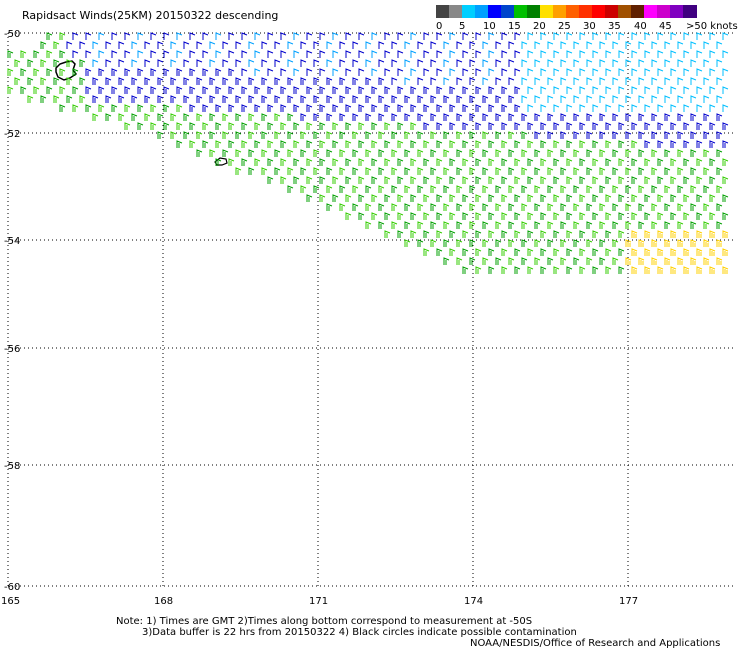 This screenshot has height=650, width=740. I want to click on islands, so click(141, 113).